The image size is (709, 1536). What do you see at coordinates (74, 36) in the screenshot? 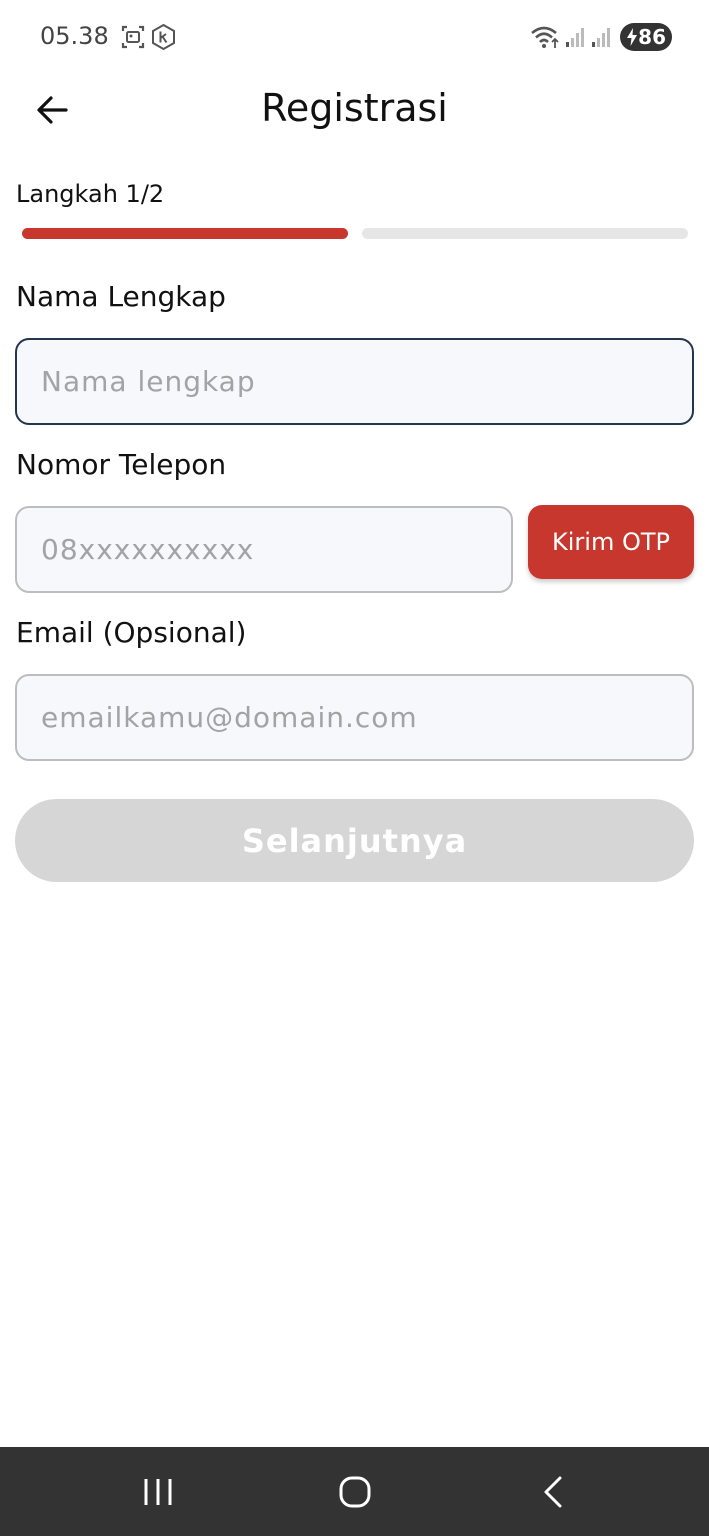
I see `status-time: 05.38` at bounding box center [74, 36].